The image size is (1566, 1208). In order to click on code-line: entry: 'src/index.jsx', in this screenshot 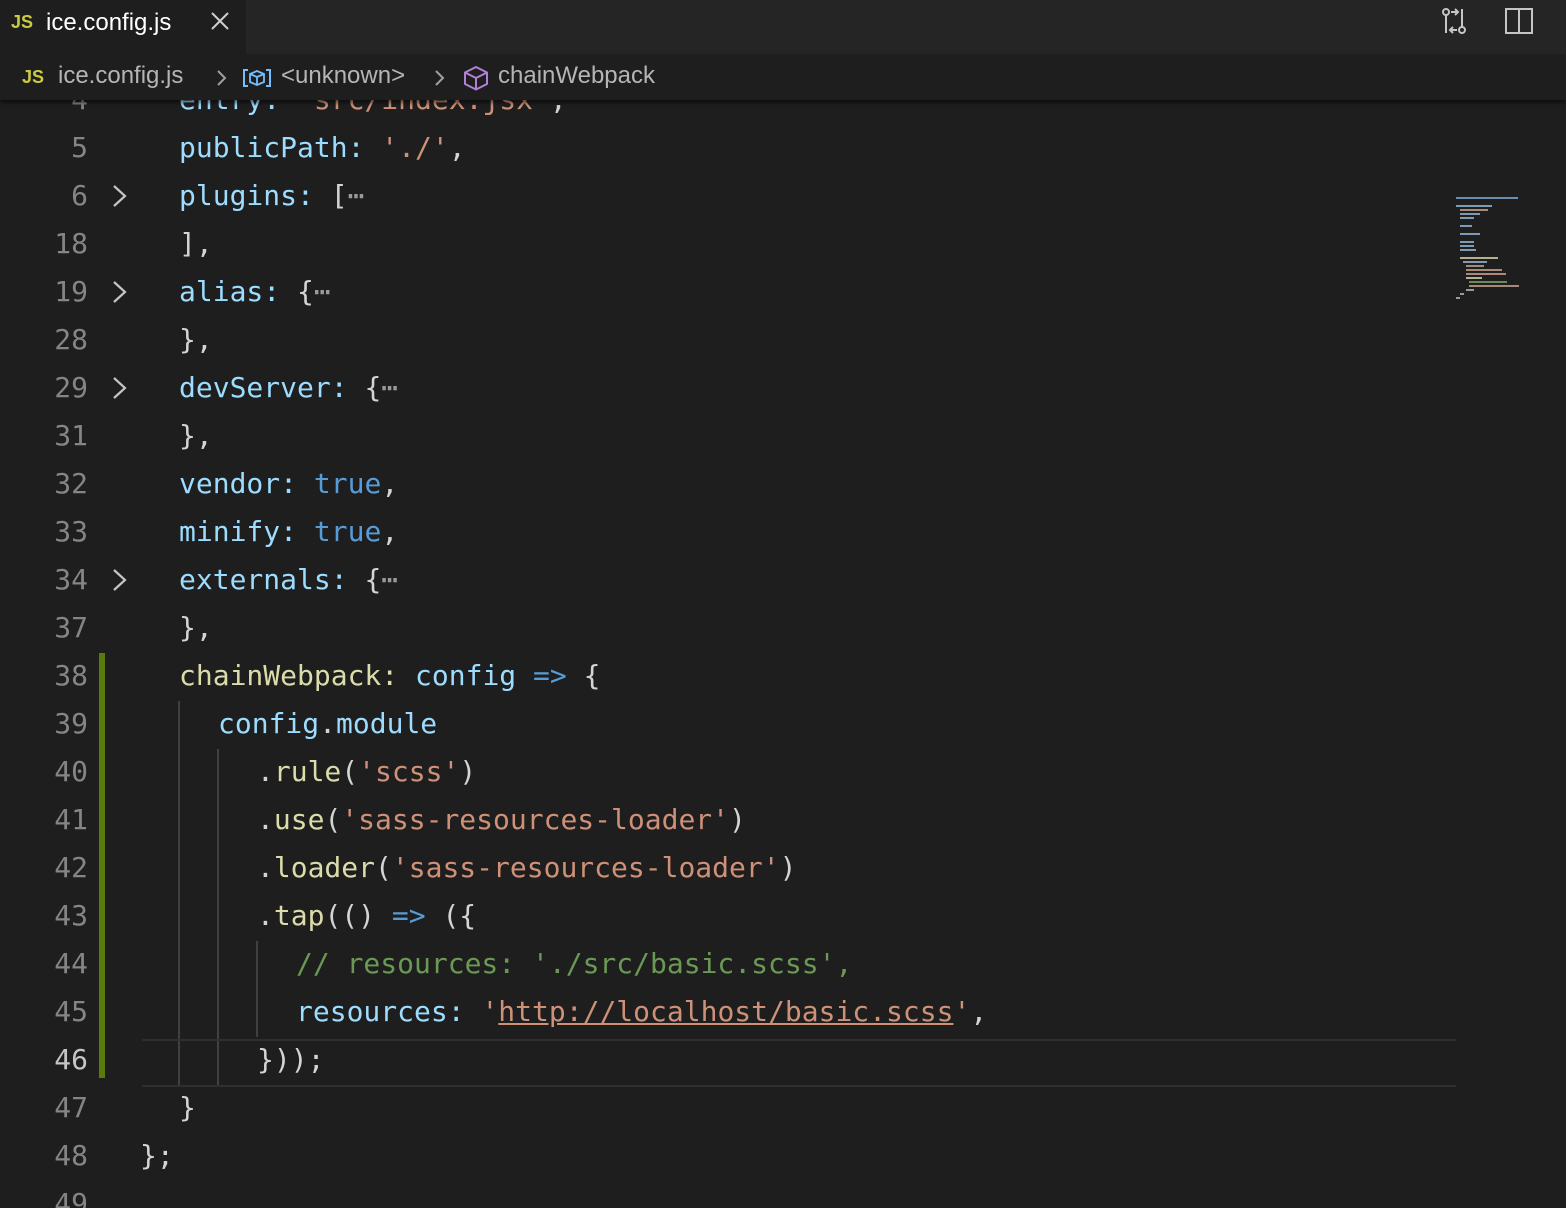, I will do `click(373, 112)`.